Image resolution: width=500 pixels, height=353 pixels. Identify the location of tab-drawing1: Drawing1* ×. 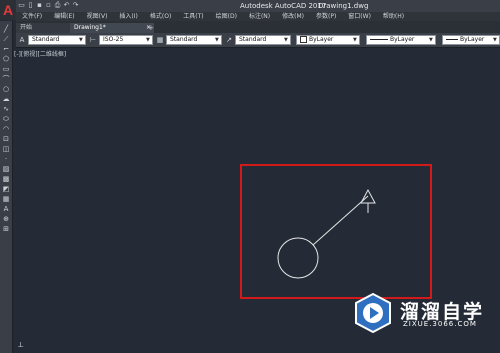
(112, 28).